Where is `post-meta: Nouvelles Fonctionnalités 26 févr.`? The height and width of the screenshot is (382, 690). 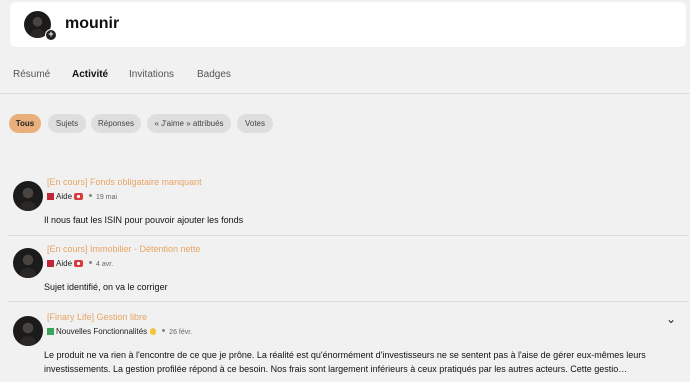 post-meta: Nouvelles Fonctionnalités 26 févr. is located at coordinates (119, 332).